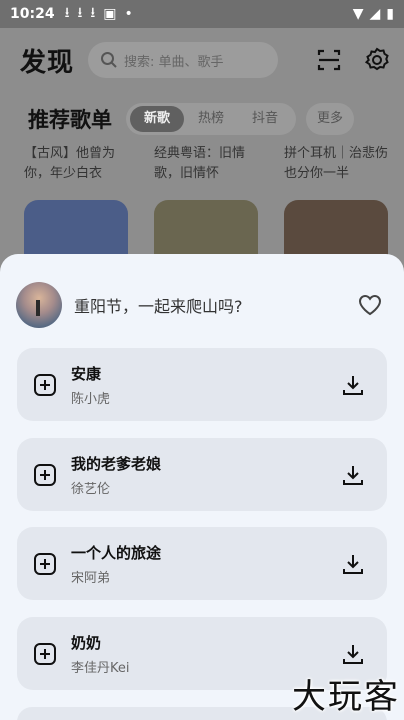 This screenshot has width=404, height=720. What do you see at coordinates (32, 14) in the screenshot?
I see `status-time: 10:24` at bounding box center [32, 14].